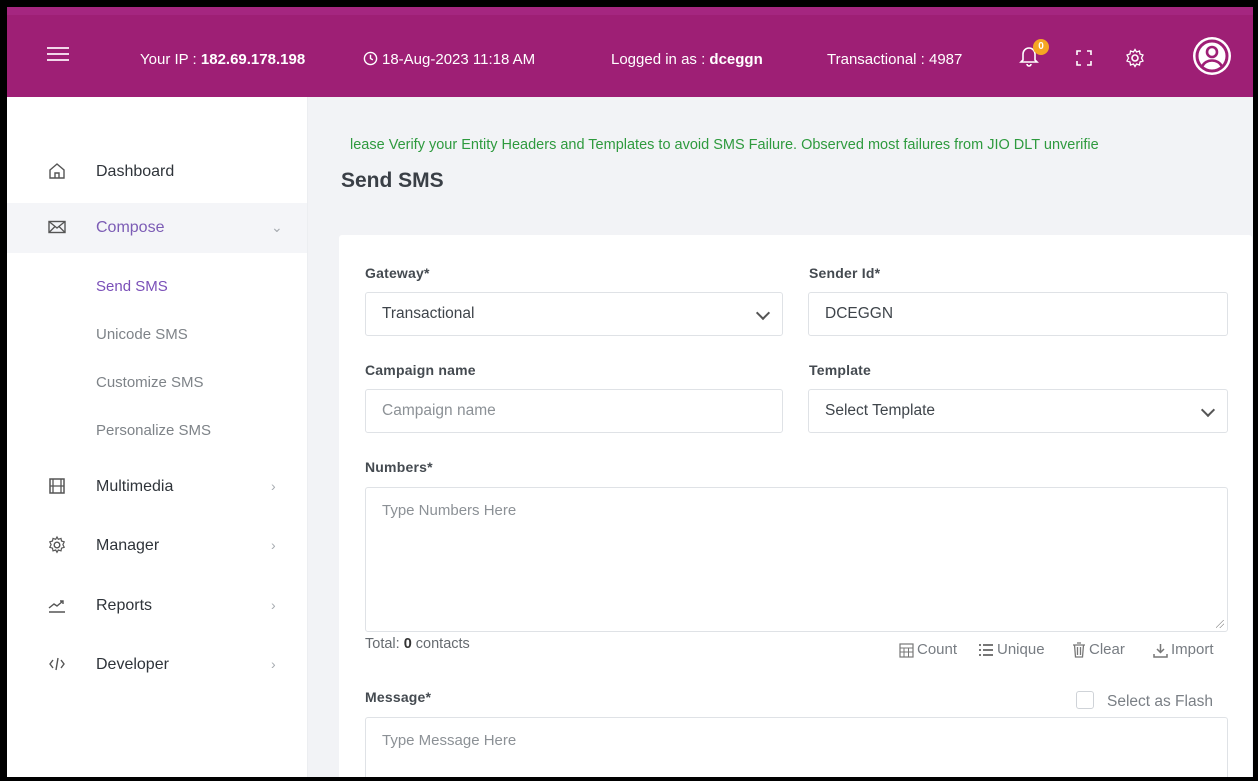 The image size is (1258, 781). I want to click on gateway-select: Transactional, so click(574, 314).